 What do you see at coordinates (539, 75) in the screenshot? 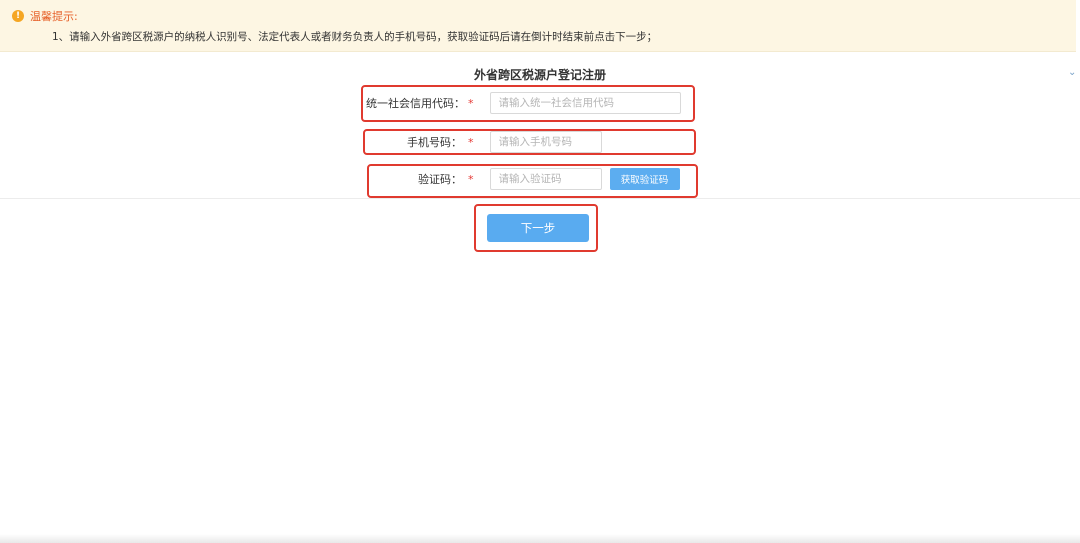
I see `form-title: 外省跨区税源户登记注册` at bounding box center [539, 75].